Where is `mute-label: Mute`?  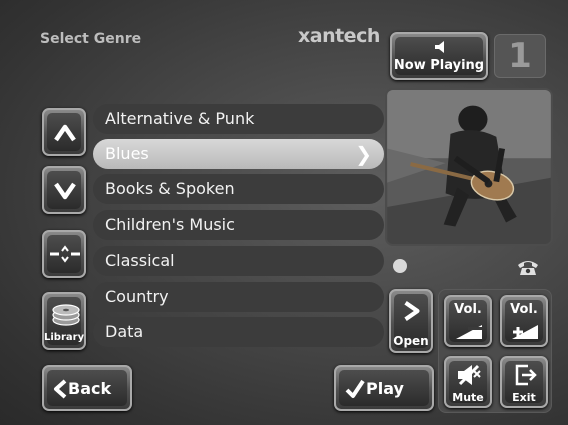
mute-label: Mute is located at coordinates (468, 397).